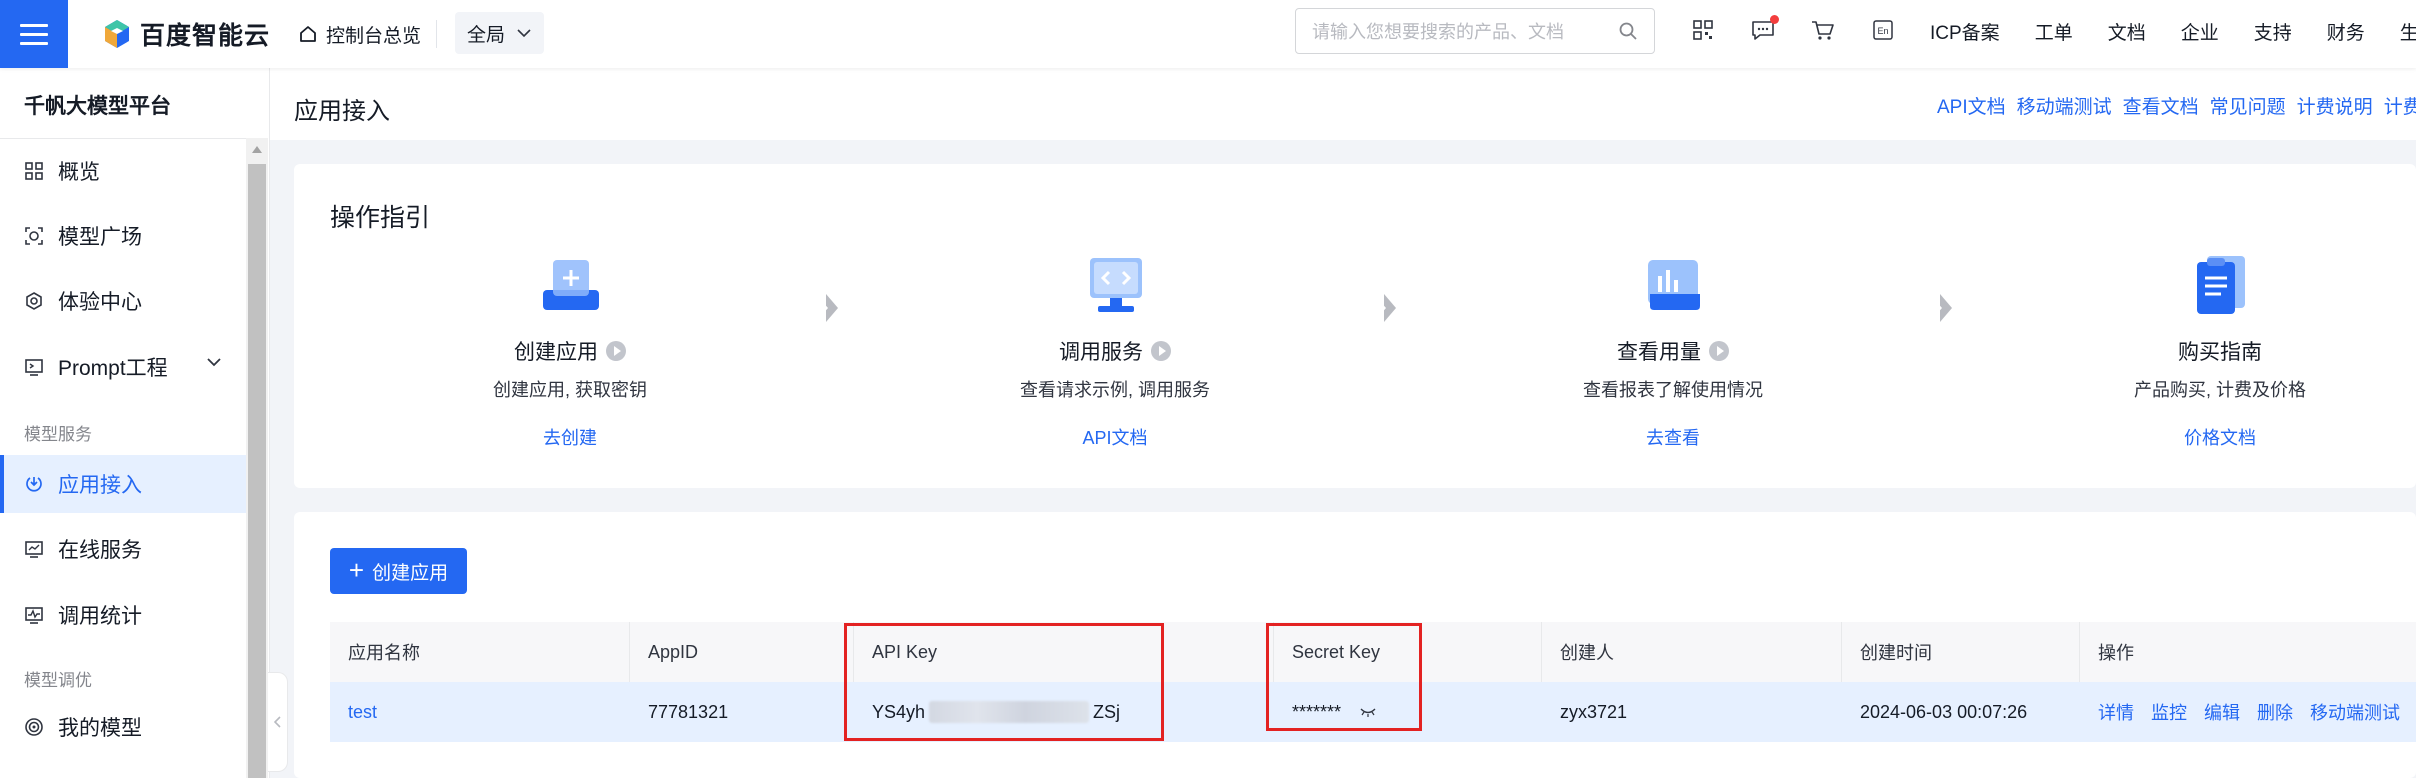 The image size is (2416, 778). Describe the element at coordinates (342, 111) in the screenshot. I see `page-title: 应用接入` at that location.